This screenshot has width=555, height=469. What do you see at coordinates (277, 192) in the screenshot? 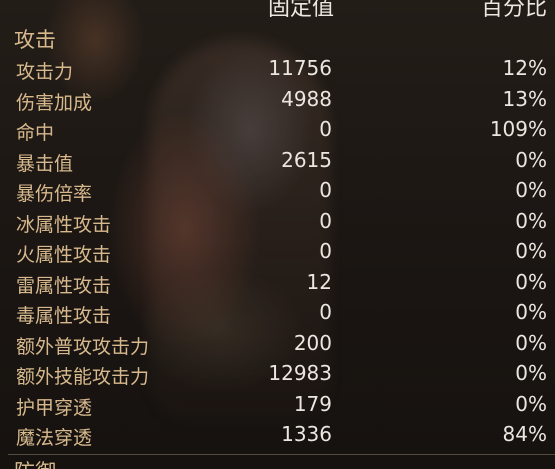
I see `stat-row: 暴伤倍率 0 0%` at bounding box center [277, 192].